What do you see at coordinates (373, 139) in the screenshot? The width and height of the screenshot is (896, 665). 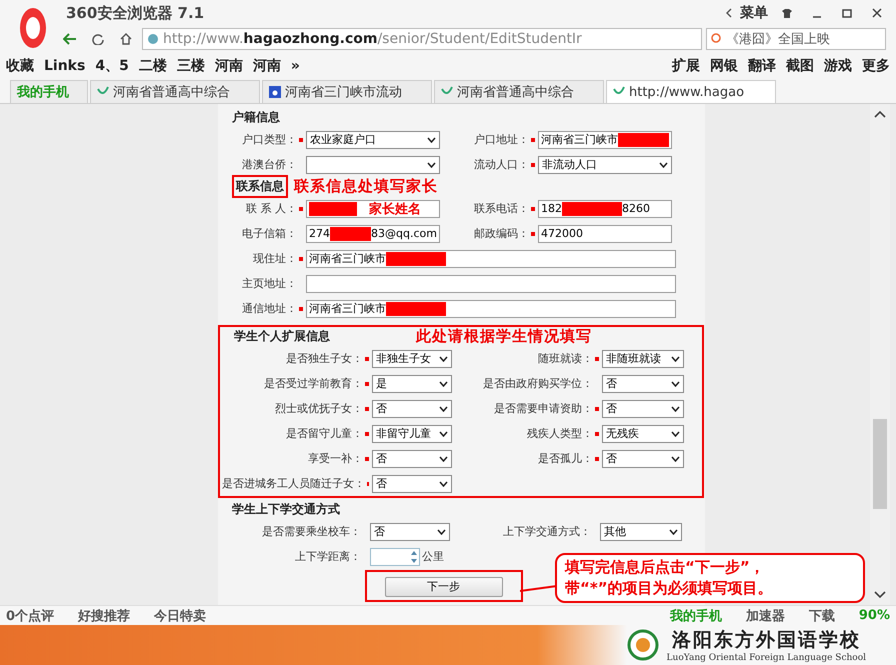 I see `dropdown: 农业家庭户口` at bounding box center [373, 139].